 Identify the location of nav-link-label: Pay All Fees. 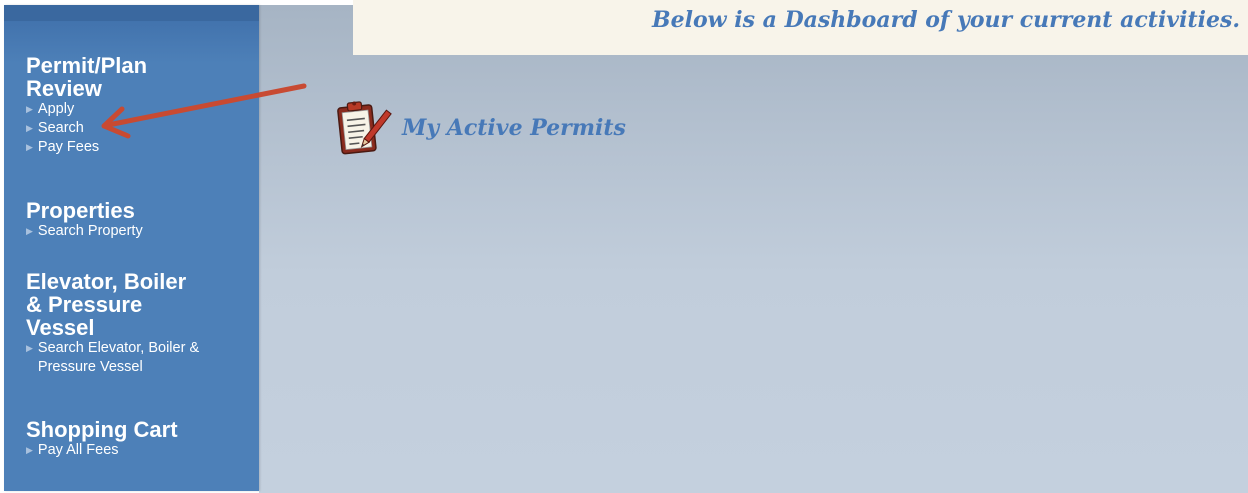
(78, 450).